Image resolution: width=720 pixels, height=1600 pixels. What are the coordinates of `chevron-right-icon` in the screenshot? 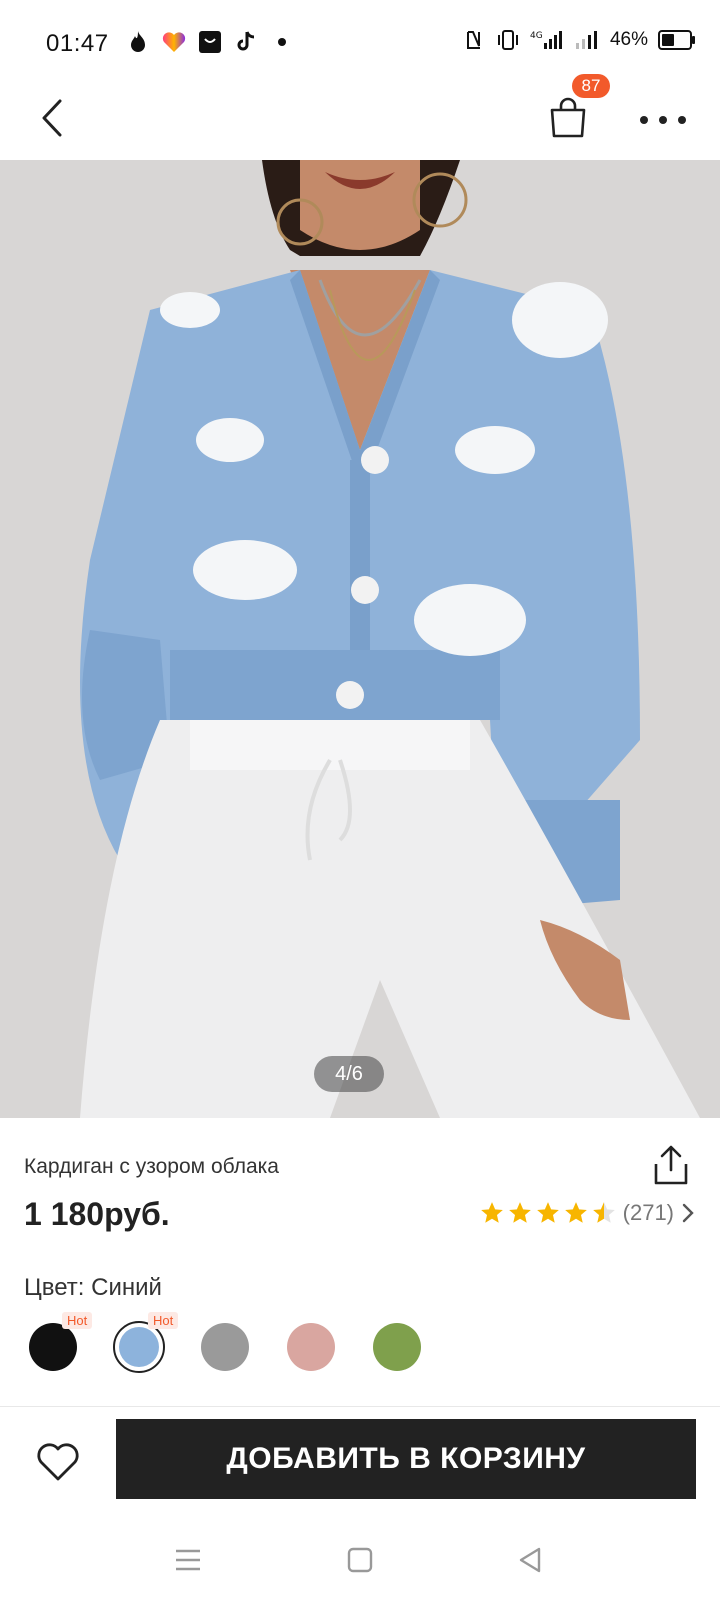 It's located at (688, 1213).